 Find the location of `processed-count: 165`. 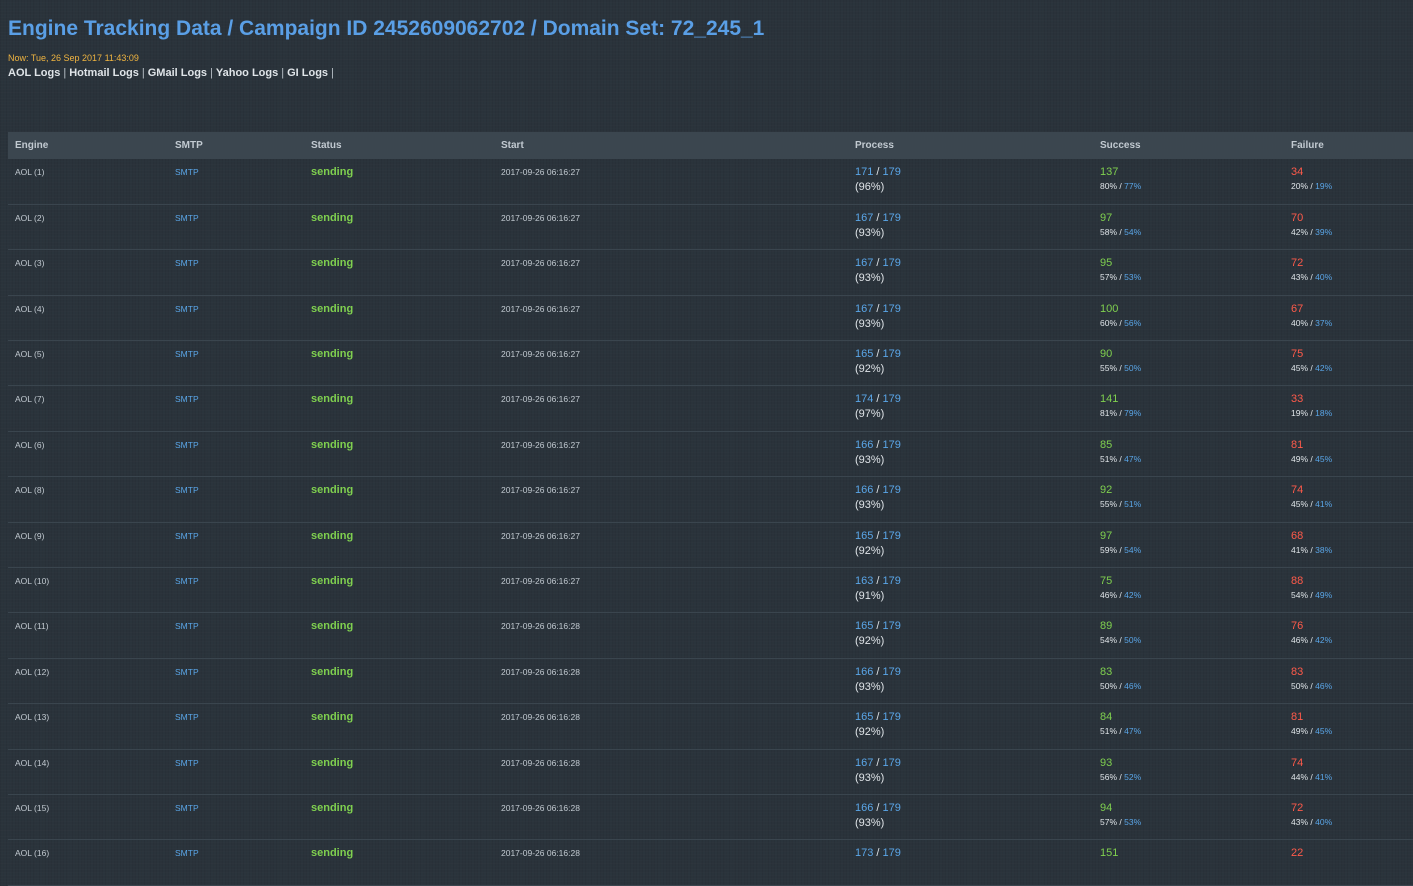

processed-count: 165 is located at coordinates (864, 535).